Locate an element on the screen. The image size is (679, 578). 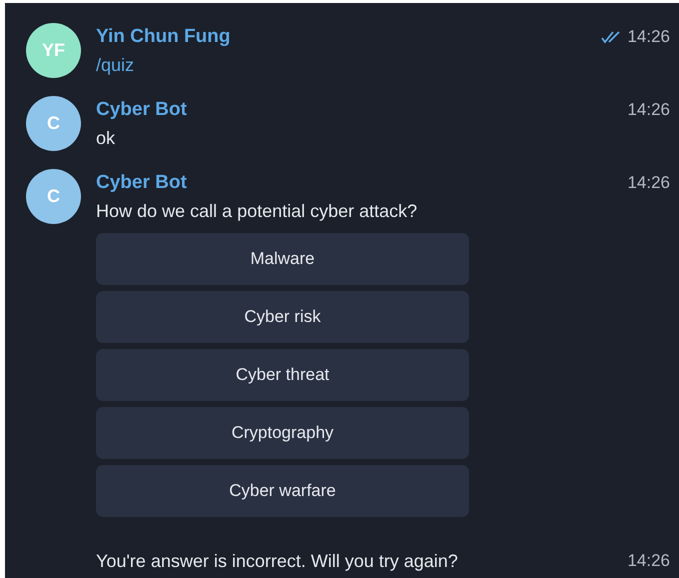
message-text: ok is located at coordinates (106, 138).